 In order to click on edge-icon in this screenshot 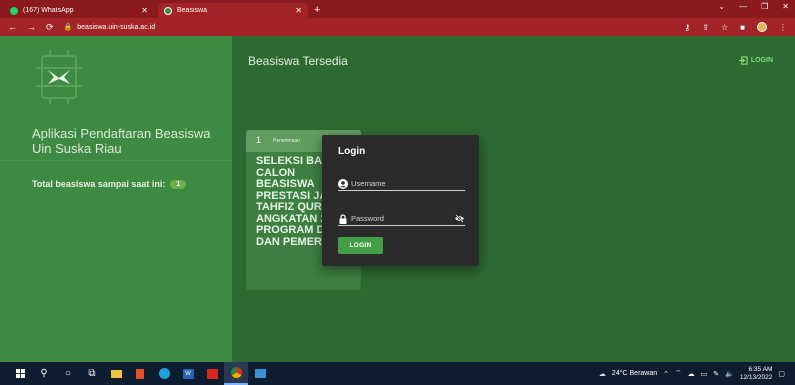, I will do `click(164, 373)`.